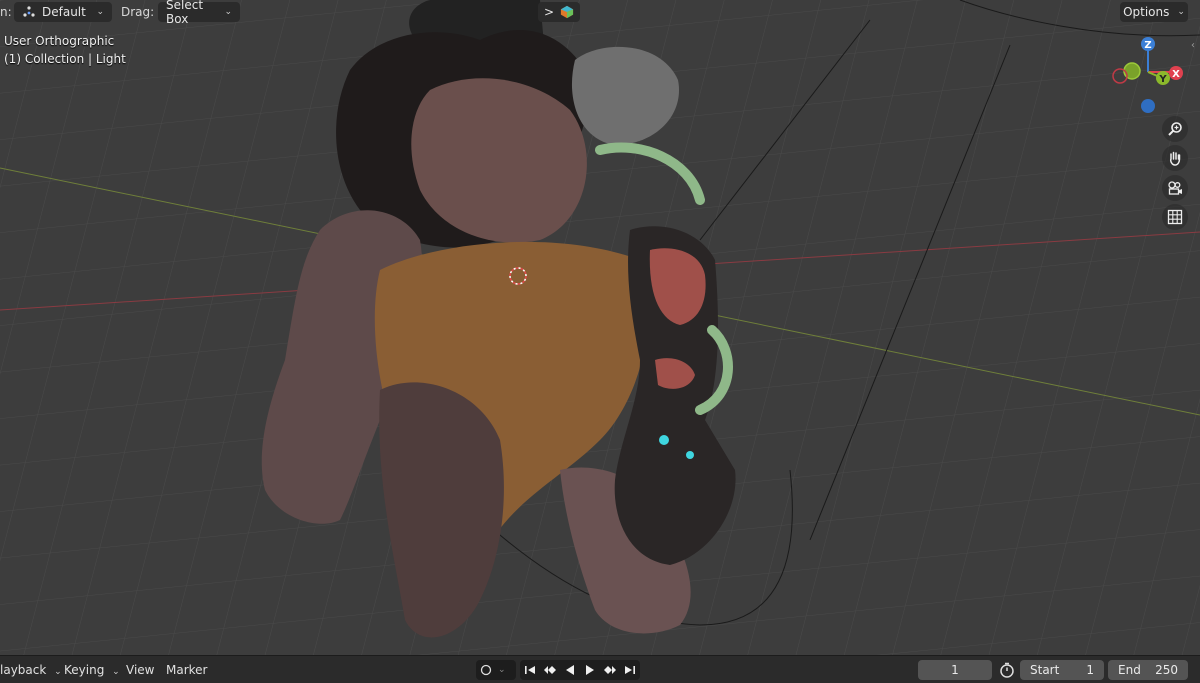 Image resolution: width=1200 pixels, height=683 pixels. I want to click on jump-to-keyframe-next-button, so click(610, 670).